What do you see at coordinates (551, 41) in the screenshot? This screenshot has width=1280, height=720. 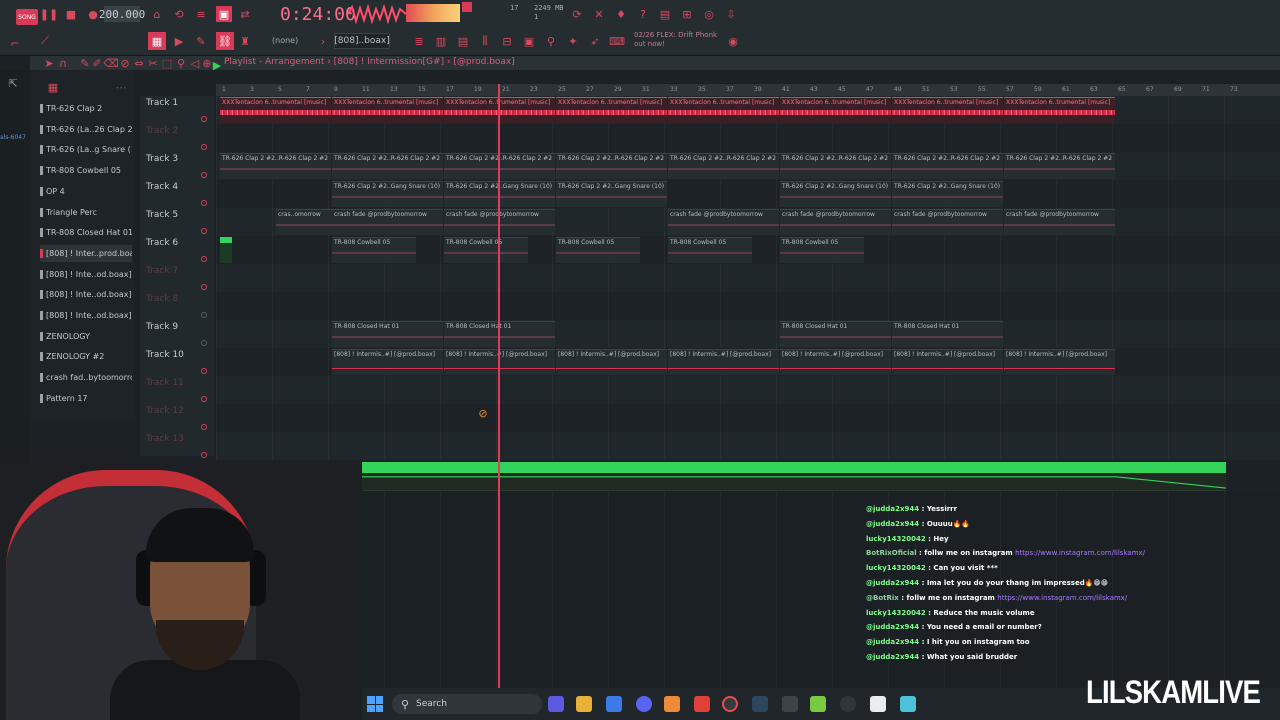 I see `brush-icon: ⚲` at bounding box center [551, 41].